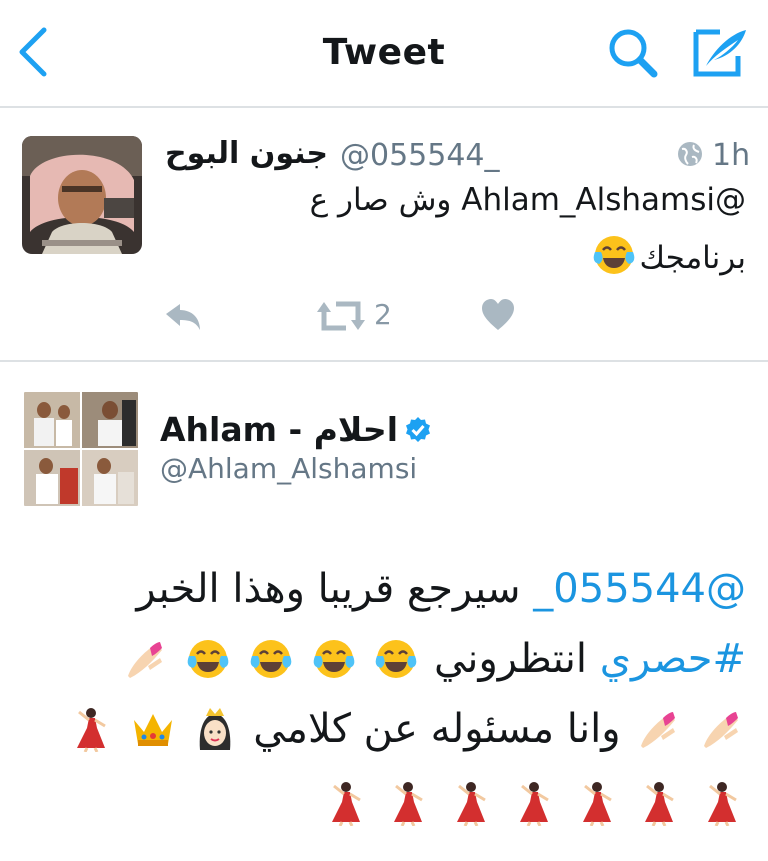 This screenshot has height=861, width=768. Describe the element at coordinates (384, 729) in the screenshot. I see `tweet-text-line-3: وانا مسئوله عن كلامي` at that location.